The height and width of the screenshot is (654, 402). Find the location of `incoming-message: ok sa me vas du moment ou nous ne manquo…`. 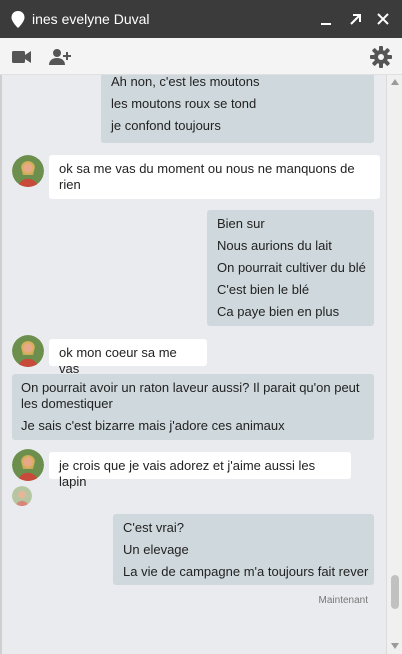

incoming-message: ok sa me vas du moment ou nous ne manquo… is located at coordinates (214, 177).